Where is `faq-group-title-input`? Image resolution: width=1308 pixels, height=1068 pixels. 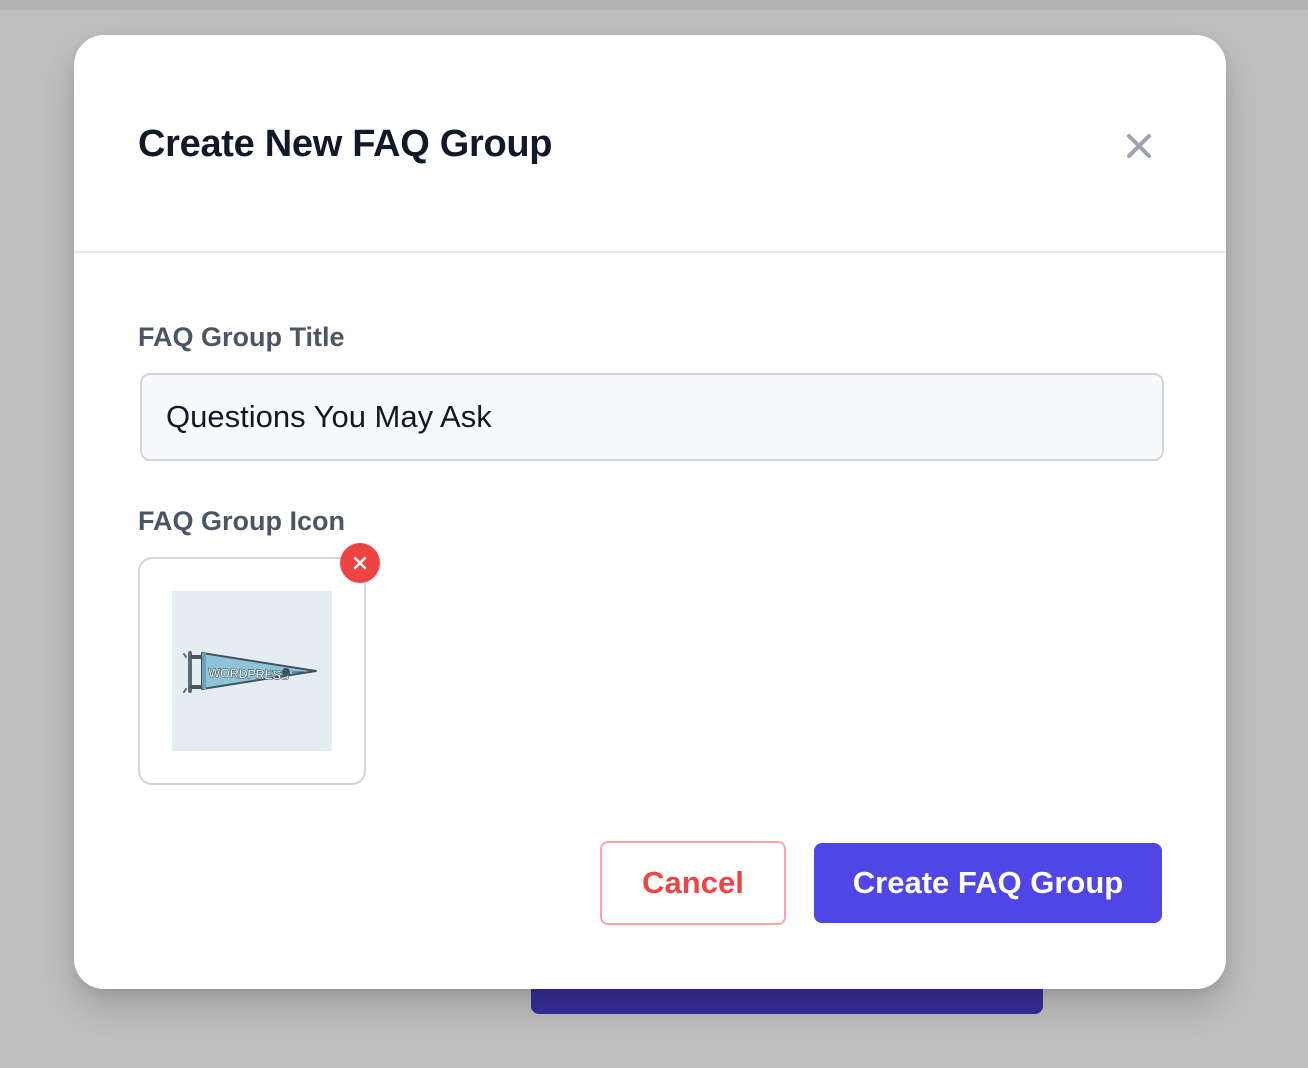
faq-group-title-input is located at coordinates (652, 417).